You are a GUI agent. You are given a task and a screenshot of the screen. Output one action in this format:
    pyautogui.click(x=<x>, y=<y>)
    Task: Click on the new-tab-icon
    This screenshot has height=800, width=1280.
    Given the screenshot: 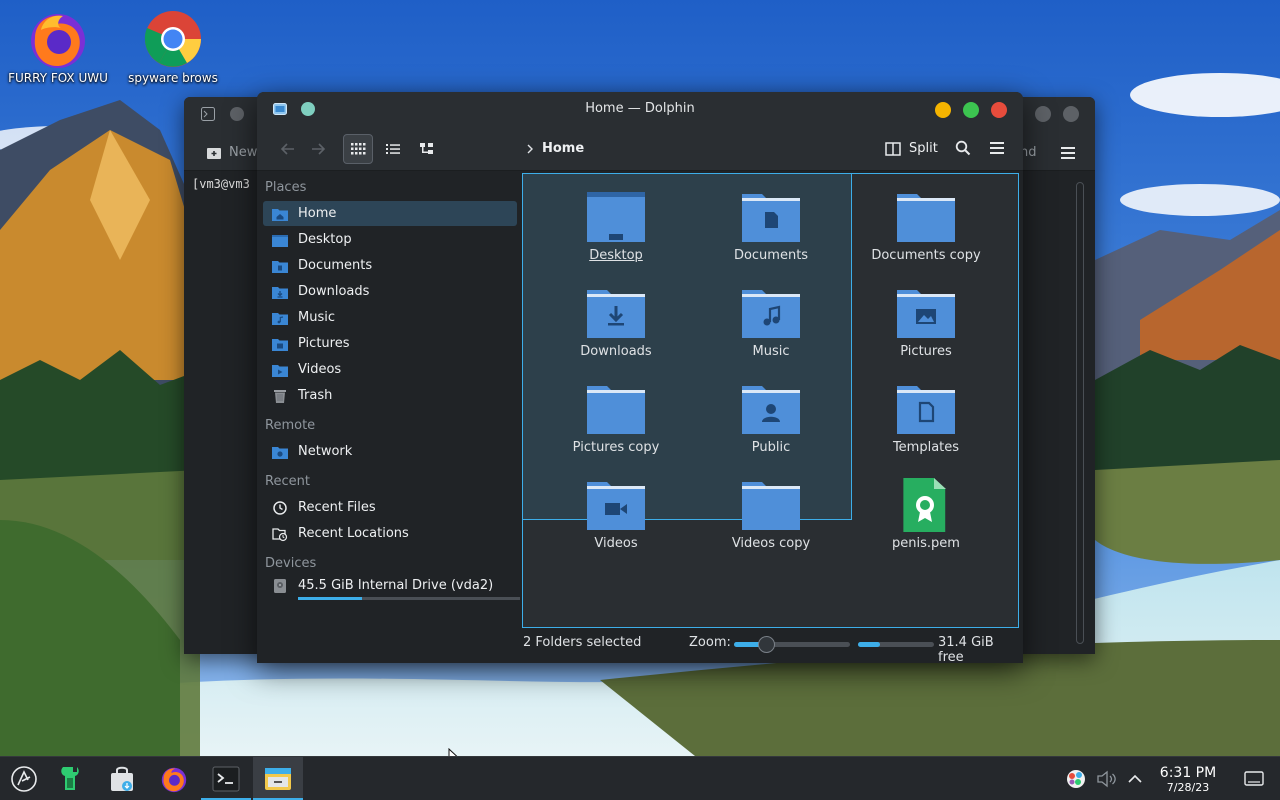 What is the action you would take?
    pyautogui.click(x=214, y=153)
    